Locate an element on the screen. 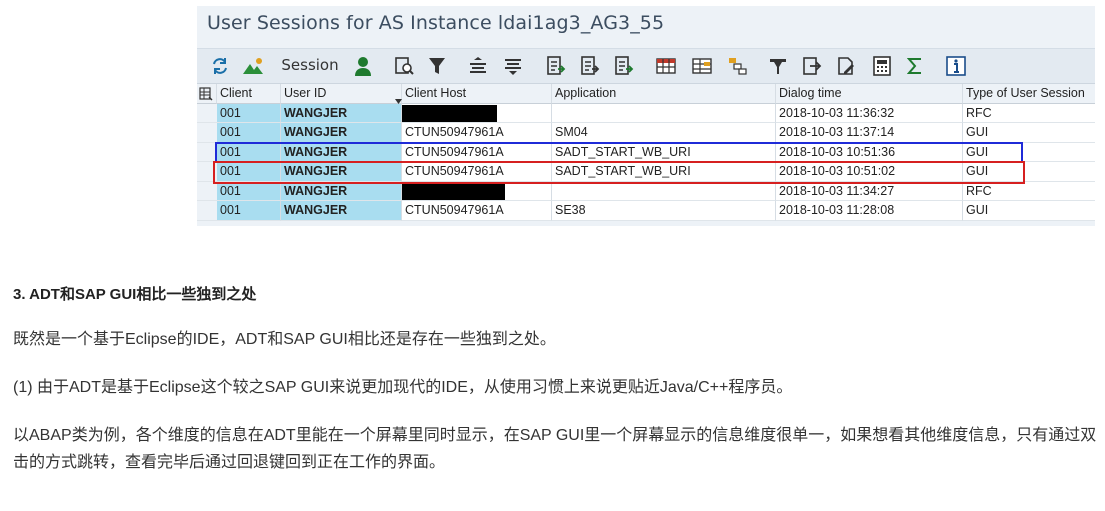  edit-doc-icon is located at coordinates (846, 66).